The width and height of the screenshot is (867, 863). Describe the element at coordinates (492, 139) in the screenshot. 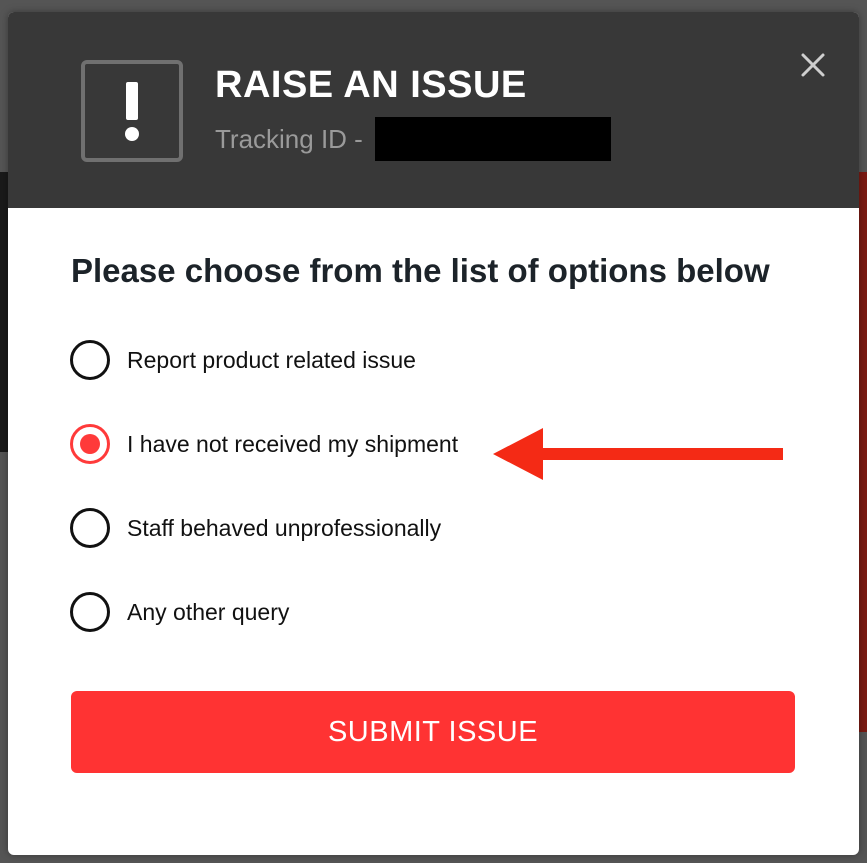

I see `tracking-id-redacted-value` at that location.